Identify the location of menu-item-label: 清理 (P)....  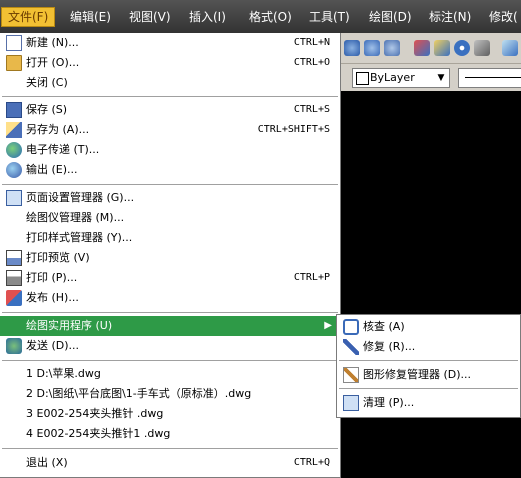
(389, 402).